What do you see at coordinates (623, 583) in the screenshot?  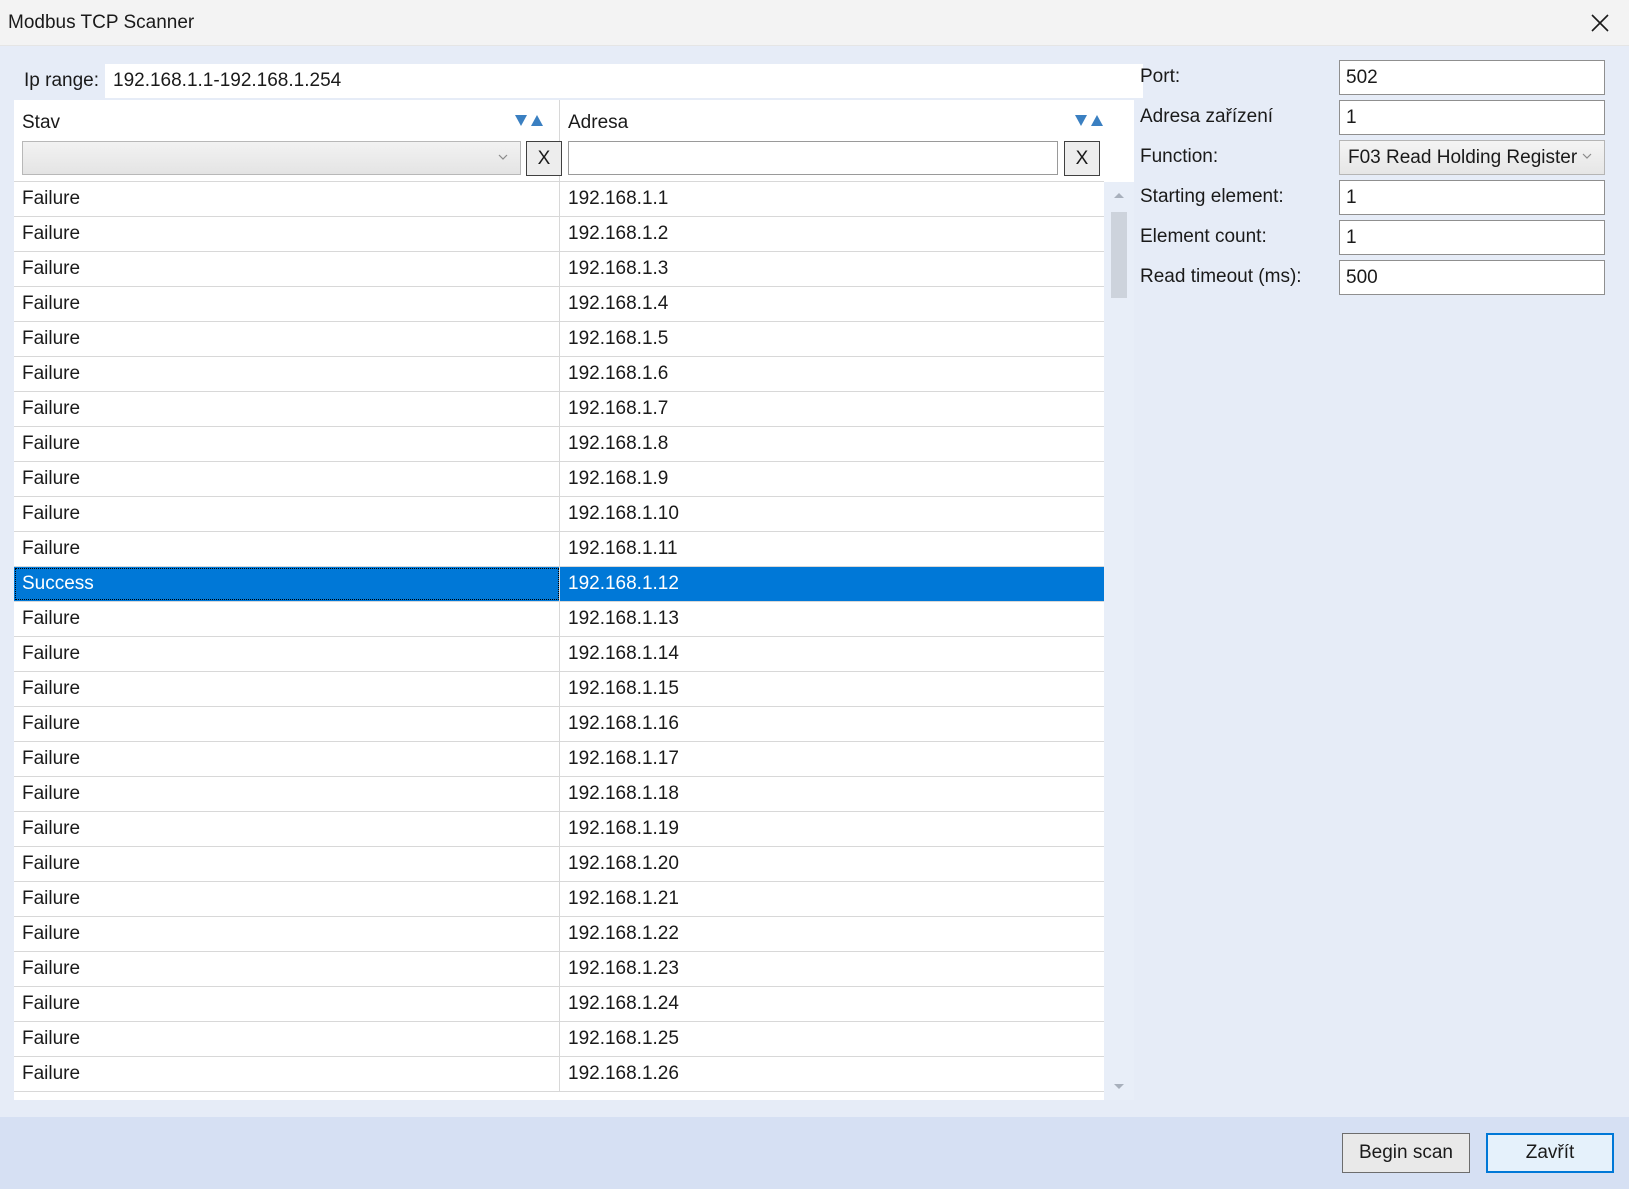 I see `cell-adresa: 192.168.1.12` at bounding box center [623, 583].